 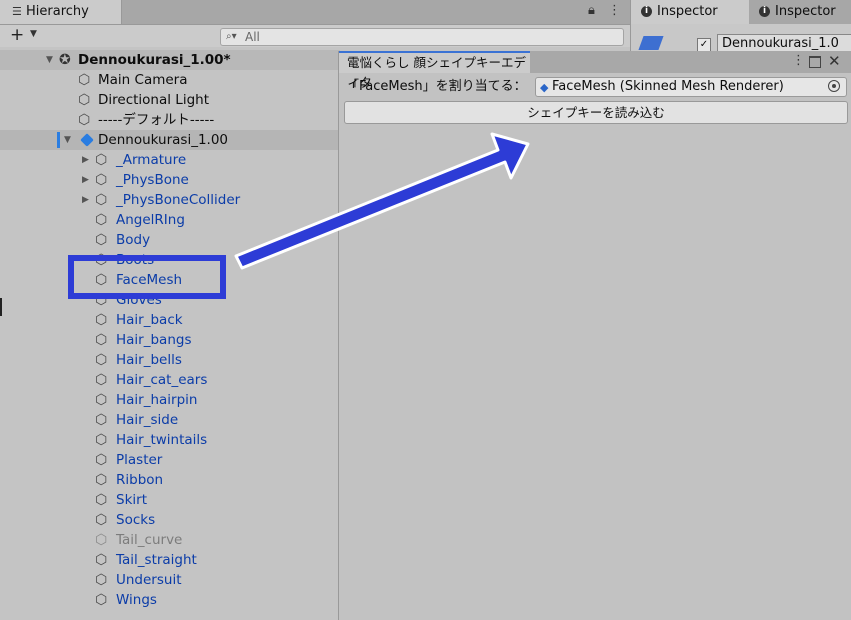 I want to click on facemesh-object-field: ◆ FaceMesh (Skinned Mesh Renderer), so click(x=691, y=87).